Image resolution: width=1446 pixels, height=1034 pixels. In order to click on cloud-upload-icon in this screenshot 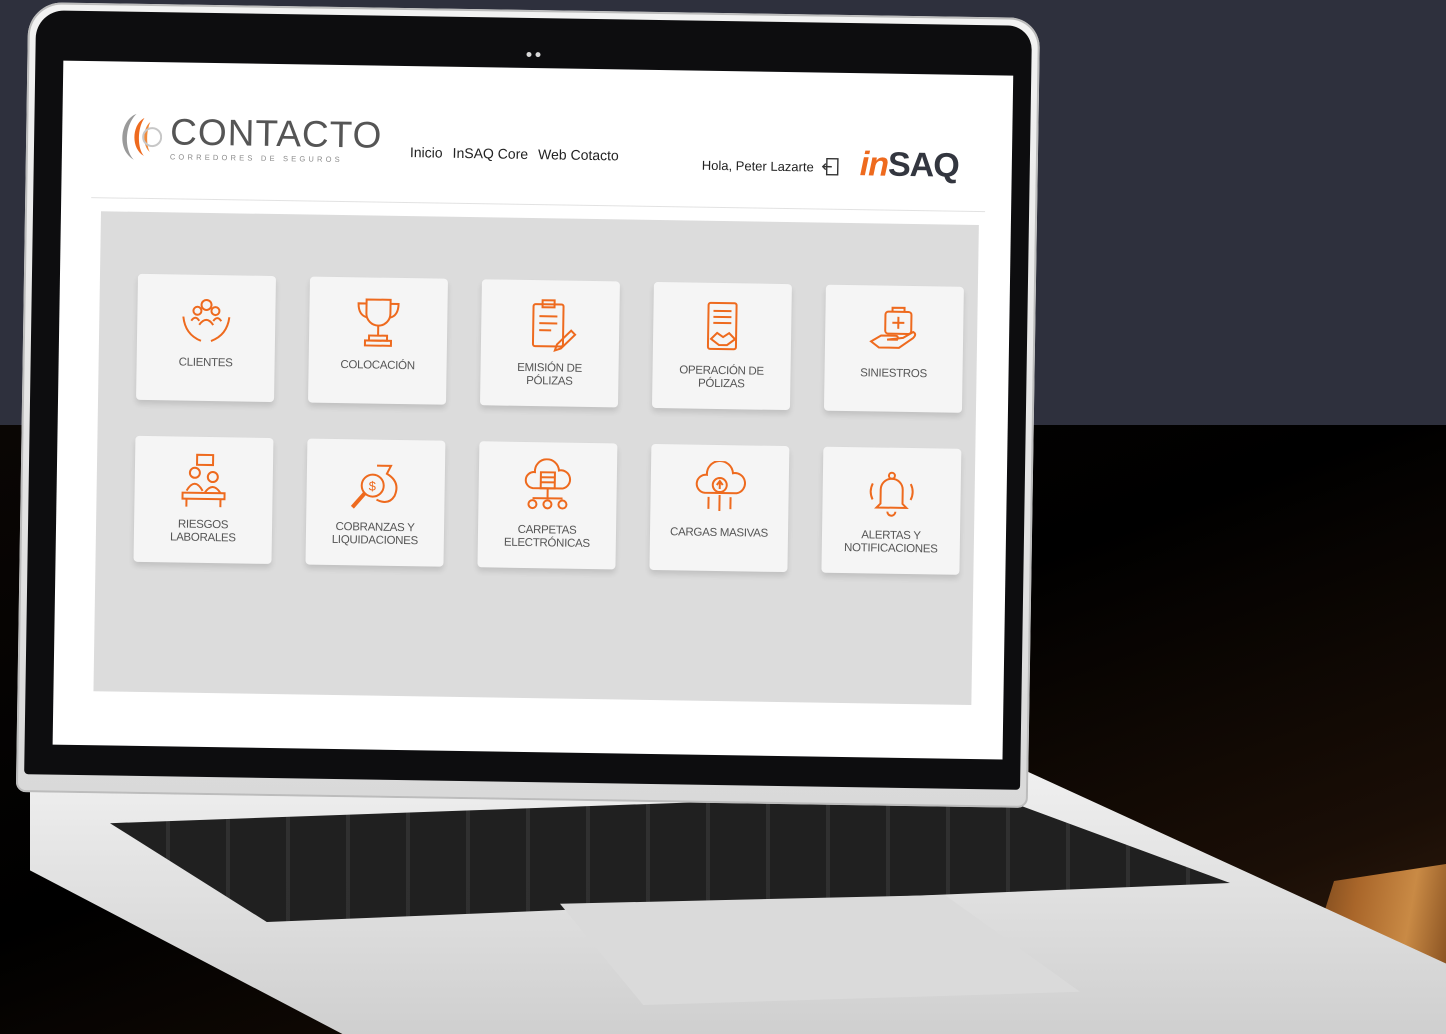, I will do `click(720, 486)`.